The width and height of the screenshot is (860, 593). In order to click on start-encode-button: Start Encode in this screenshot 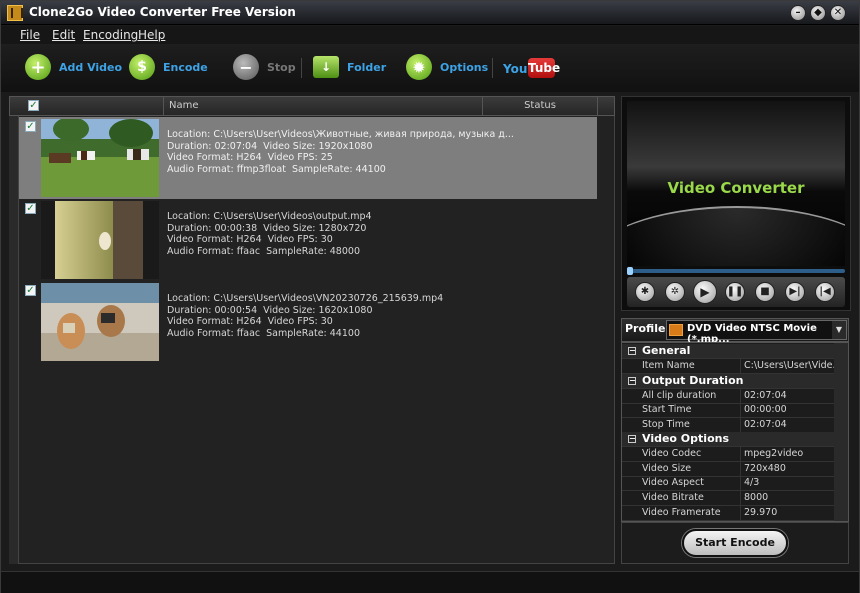, I will do `click(735, 543)`.